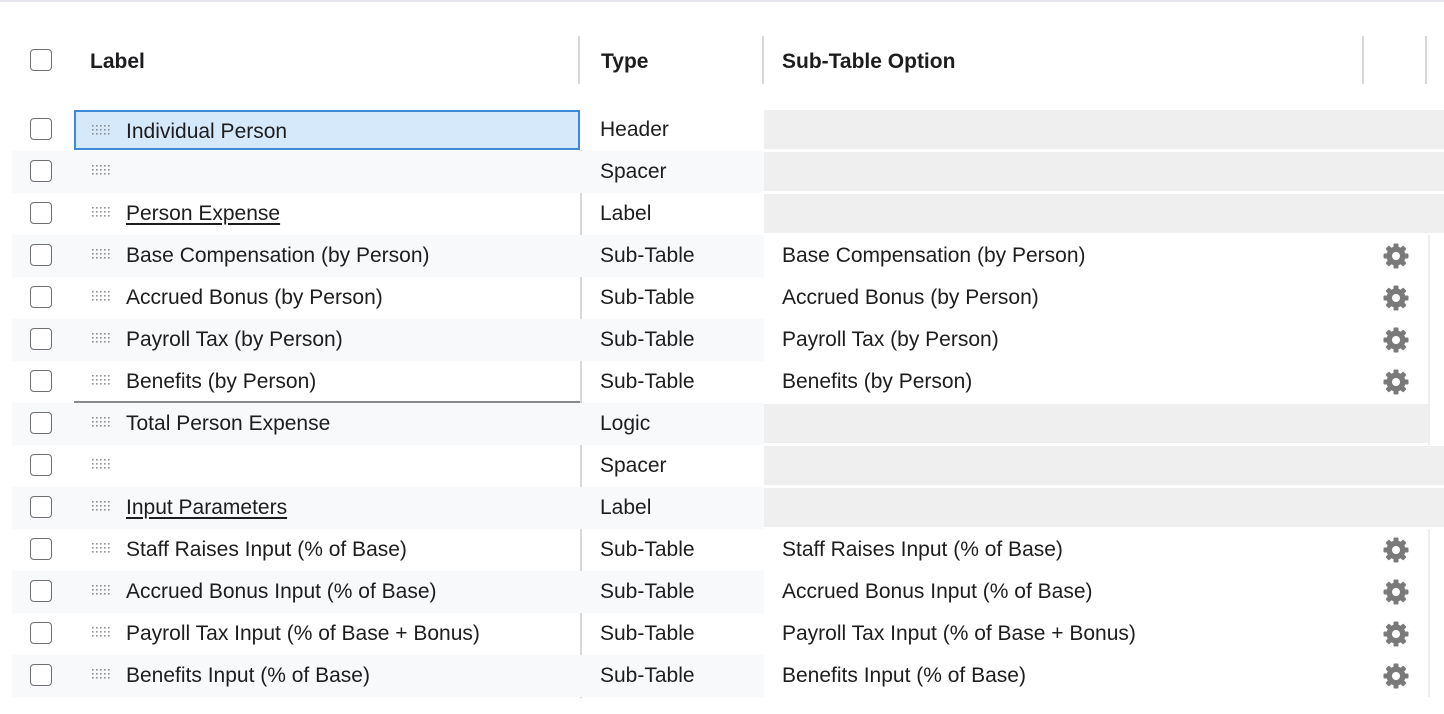 The height and width of the screenshot is (714, 1444). What do you see at coordinates (1104, 213) in the screenshot?
I see `sub-table-option-cell` at bounding box center [1104, 213].